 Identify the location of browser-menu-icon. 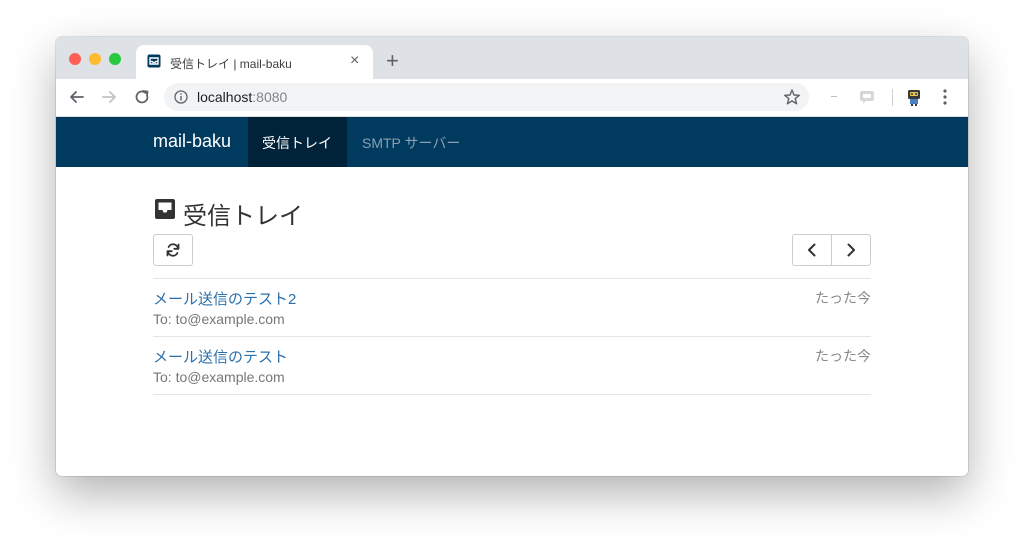
(945, 97).